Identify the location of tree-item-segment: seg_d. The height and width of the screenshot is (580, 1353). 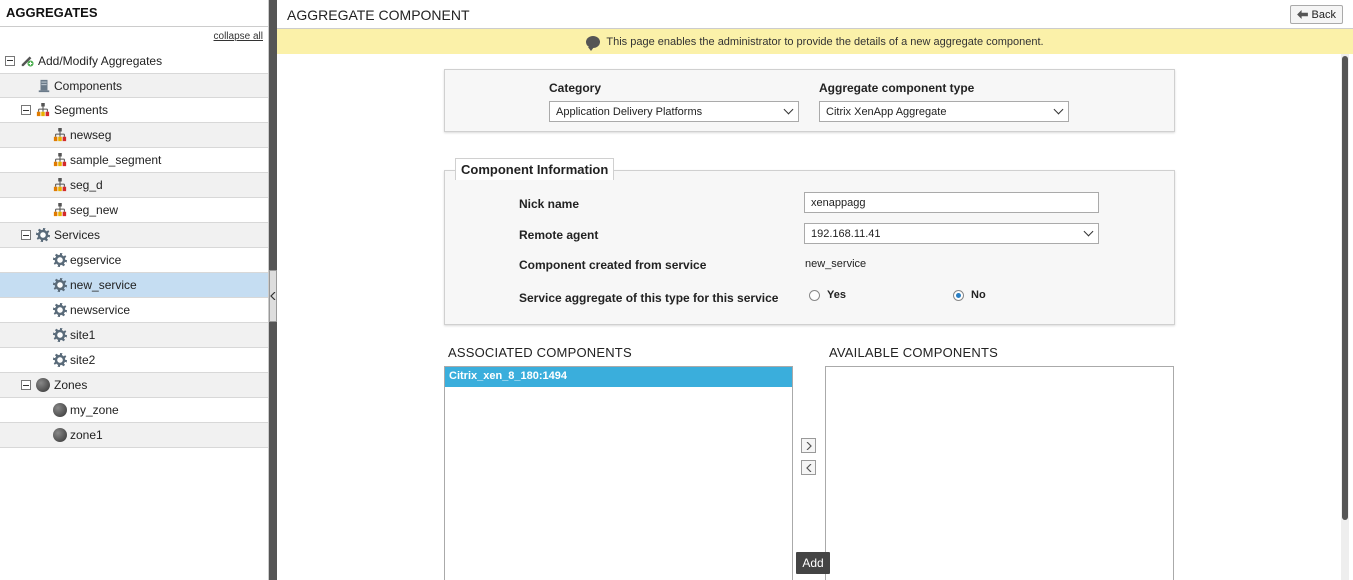
(134, 185).